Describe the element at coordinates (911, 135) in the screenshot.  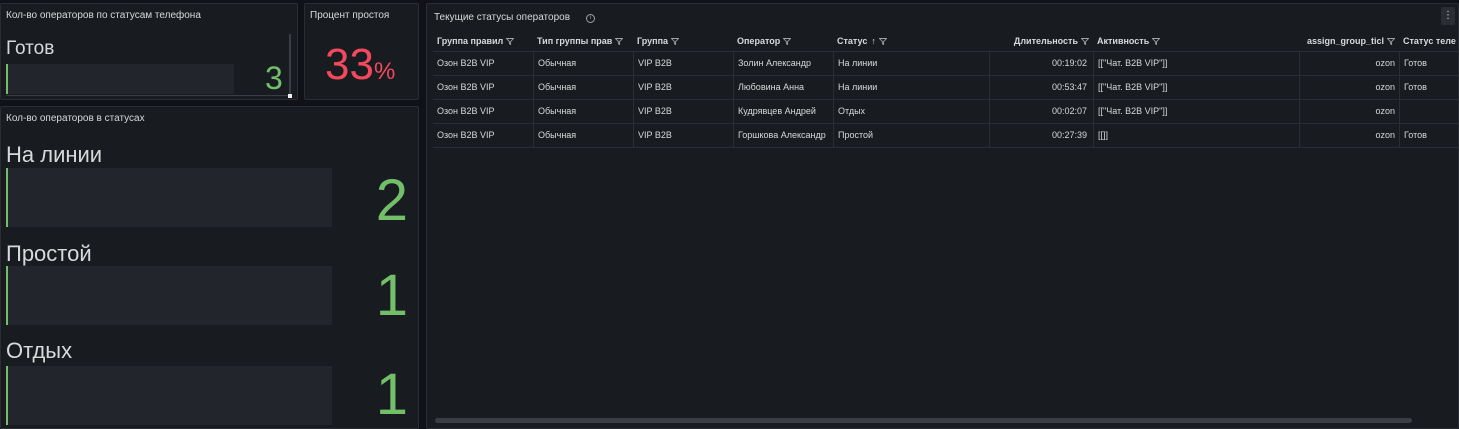
I see `table-cell: Простой` at that location.